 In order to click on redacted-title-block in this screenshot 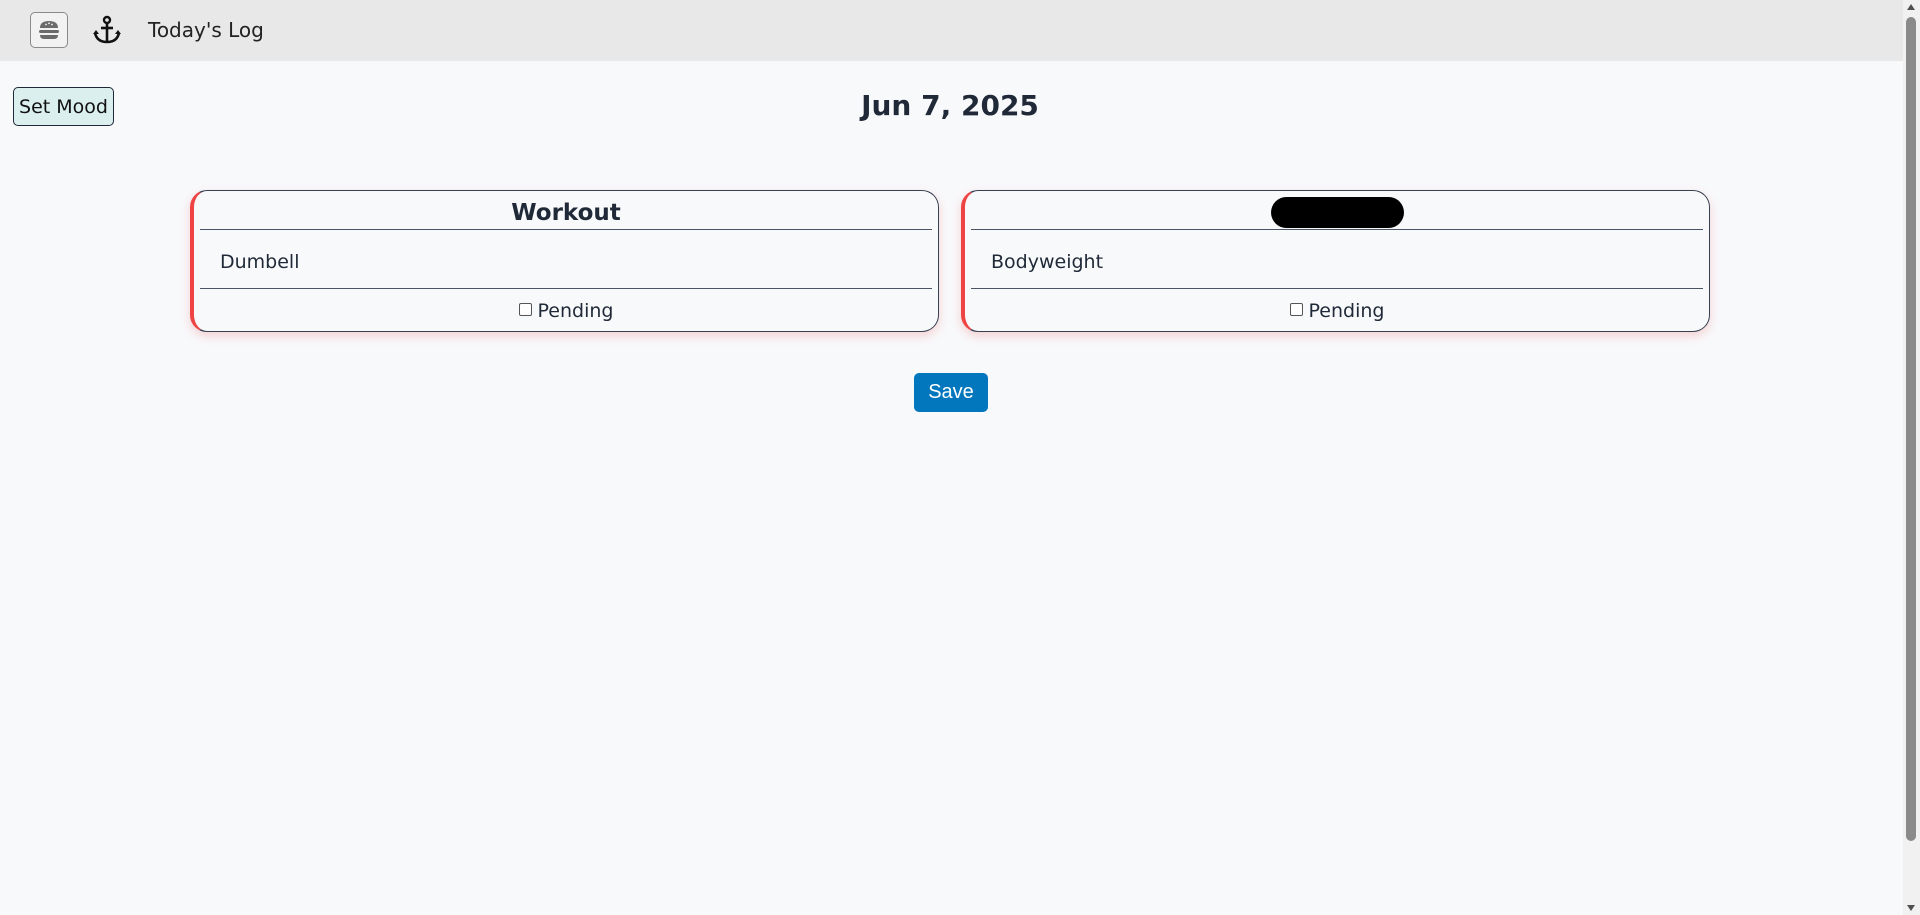, I will do `click(1337, 212)`.